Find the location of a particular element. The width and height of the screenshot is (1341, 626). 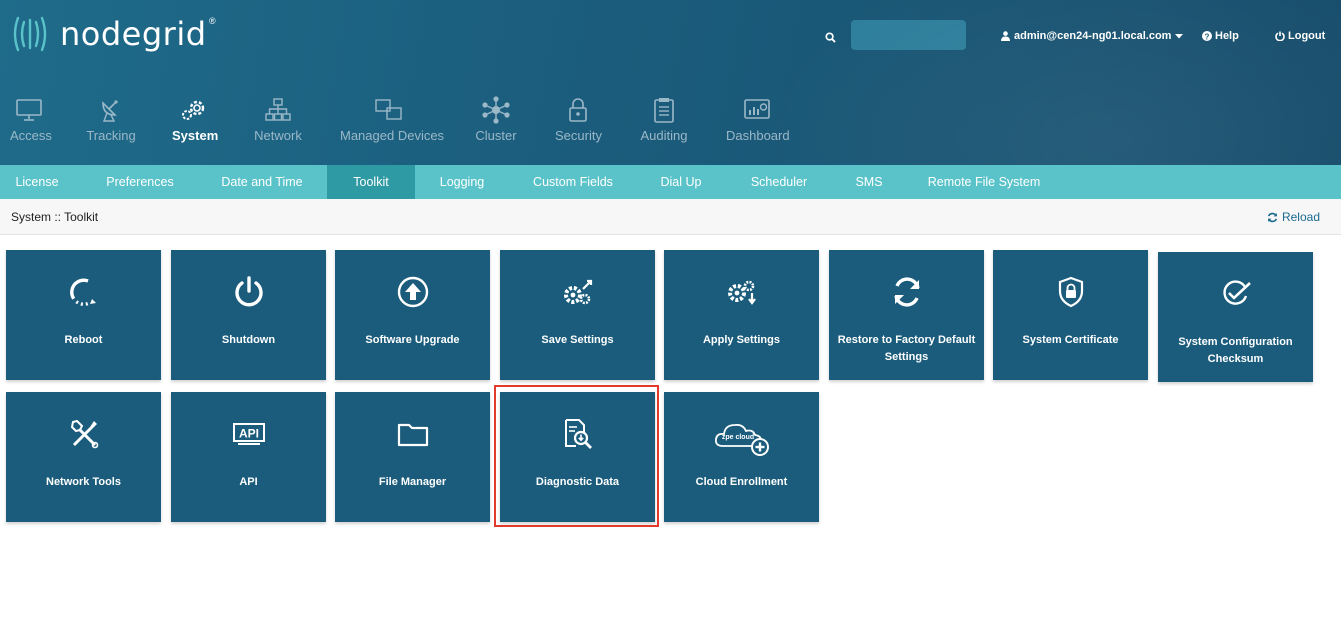

tile-system-certificate-label: System Certificate is located at coordinates (1070, 340).